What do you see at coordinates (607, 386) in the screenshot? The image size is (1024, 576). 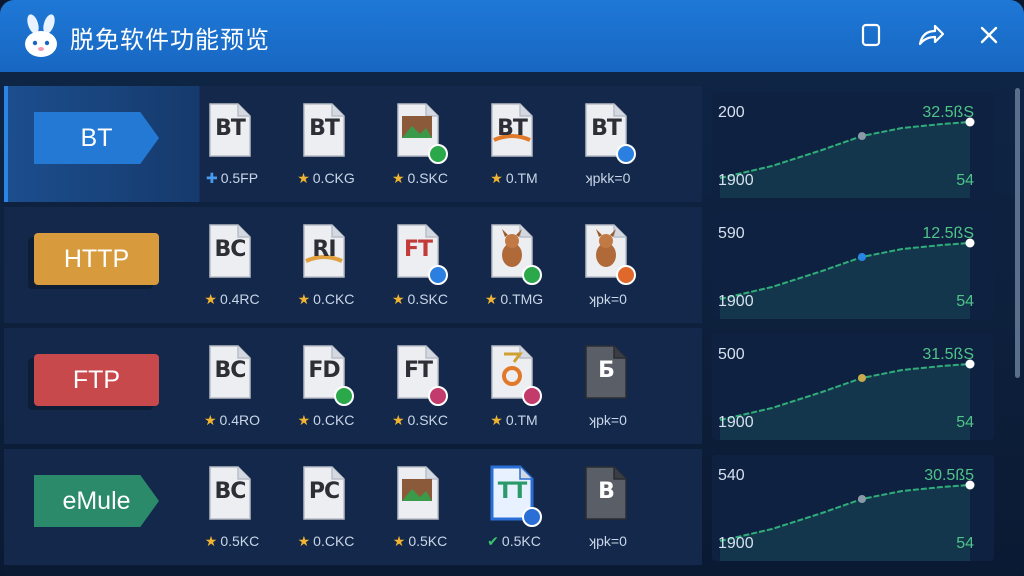 I see `file-item: Бʞpk=0` at bounding box center [607, 386].